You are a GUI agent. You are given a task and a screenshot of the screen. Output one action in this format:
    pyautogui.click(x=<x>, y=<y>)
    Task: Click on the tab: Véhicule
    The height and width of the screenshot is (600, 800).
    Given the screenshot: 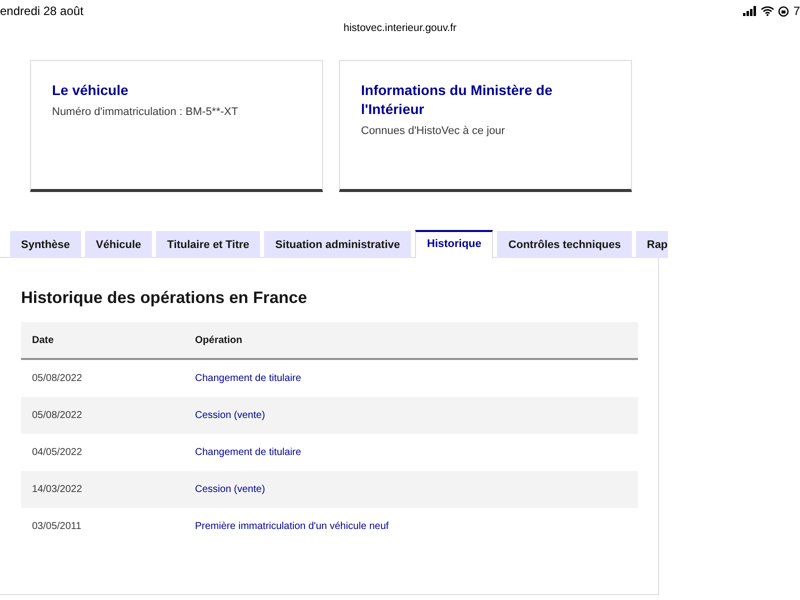 What is the action you would take?
    pyautogui.click(x=118, y=244)
    